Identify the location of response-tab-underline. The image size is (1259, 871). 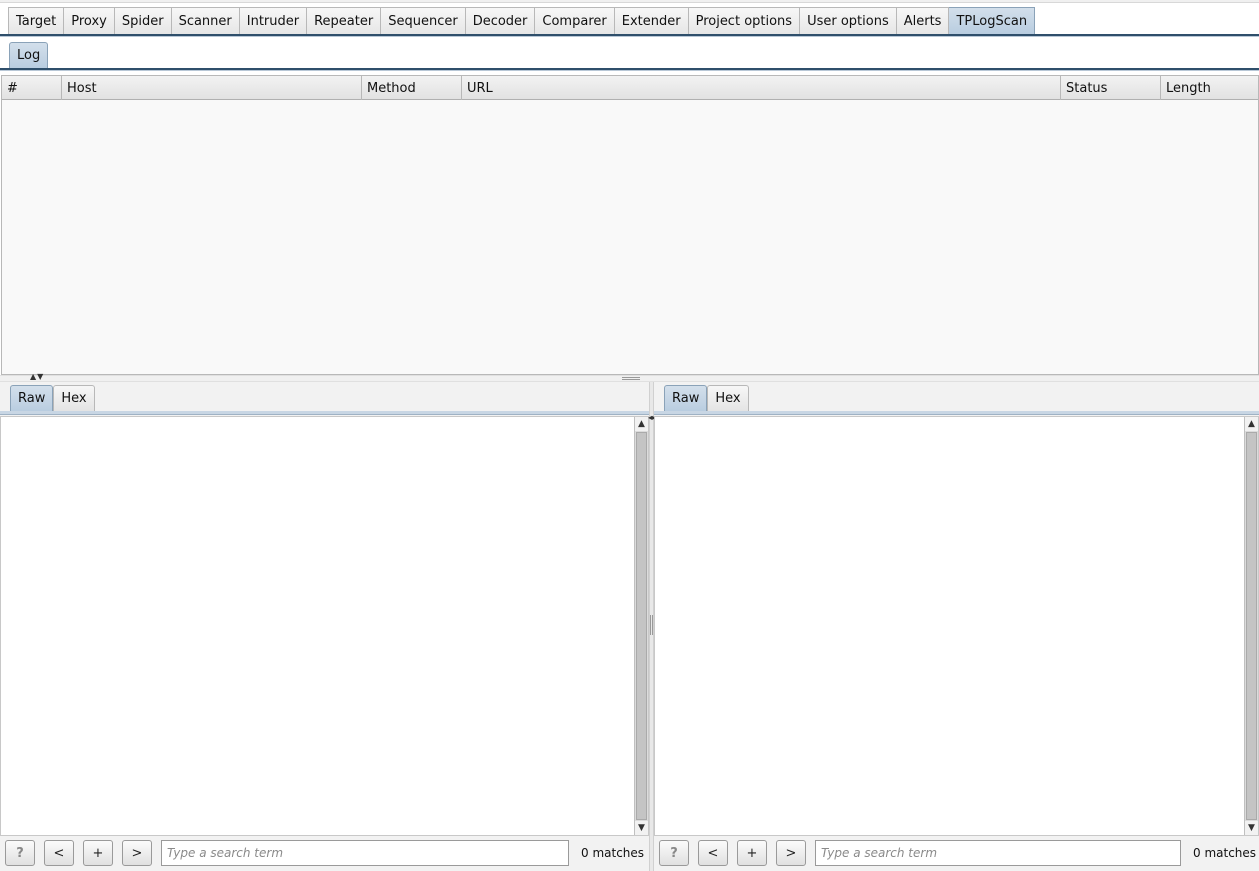
(956, 413).